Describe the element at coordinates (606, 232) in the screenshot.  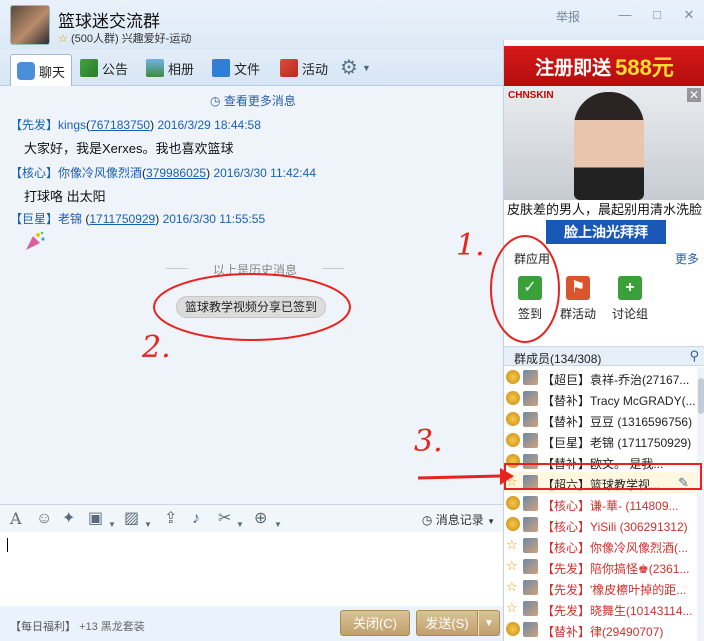
I see `ad-slogan: 脸上油光拜拜` at that location.